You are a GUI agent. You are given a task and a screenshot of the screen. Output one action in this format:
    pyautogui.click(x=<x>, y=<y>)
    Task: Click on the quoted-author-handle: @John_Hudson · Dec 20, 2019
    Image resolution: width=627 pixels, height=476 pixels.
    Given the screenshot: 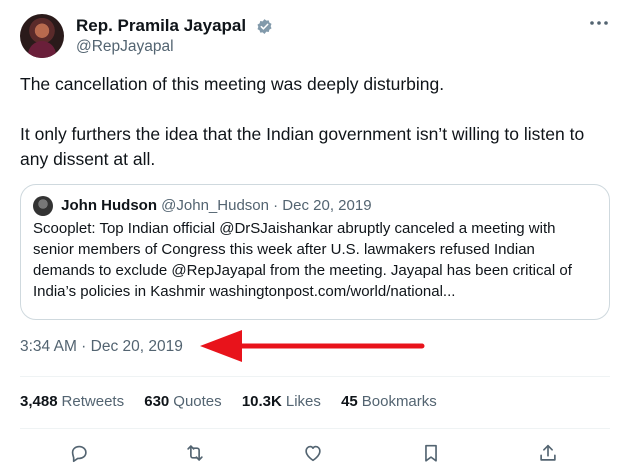 What is the action you would take?
    pyautogui.click(x=266, y=206)
    